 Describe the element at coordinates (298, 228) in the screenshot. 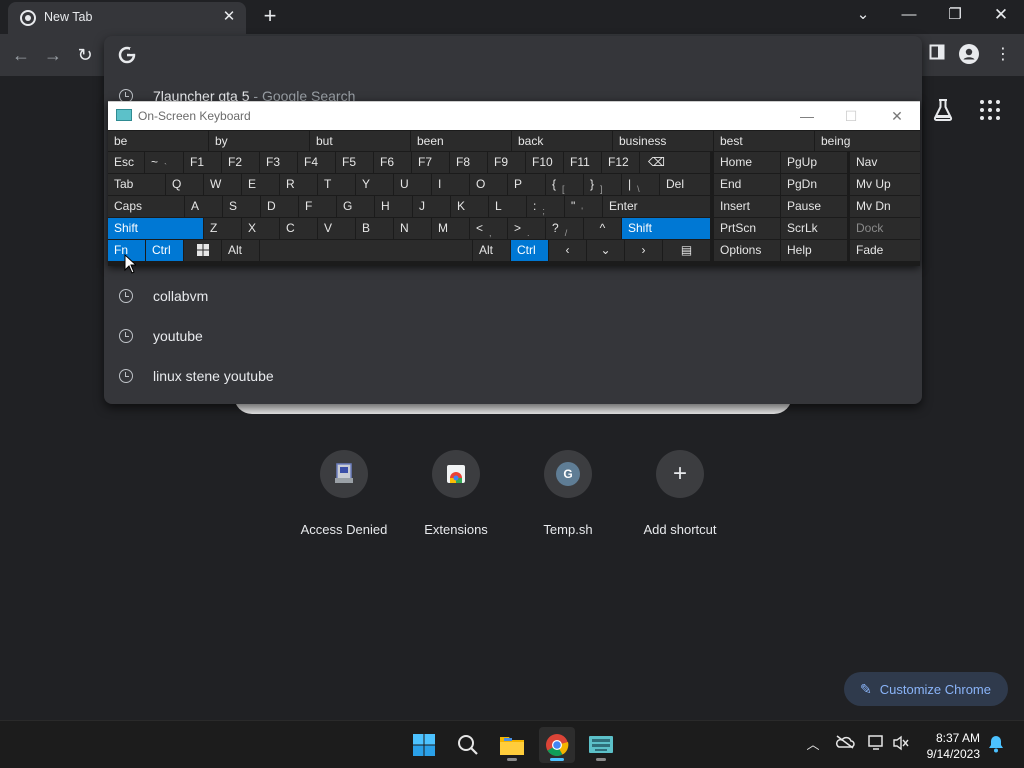

I see `key-c: C` at that location.